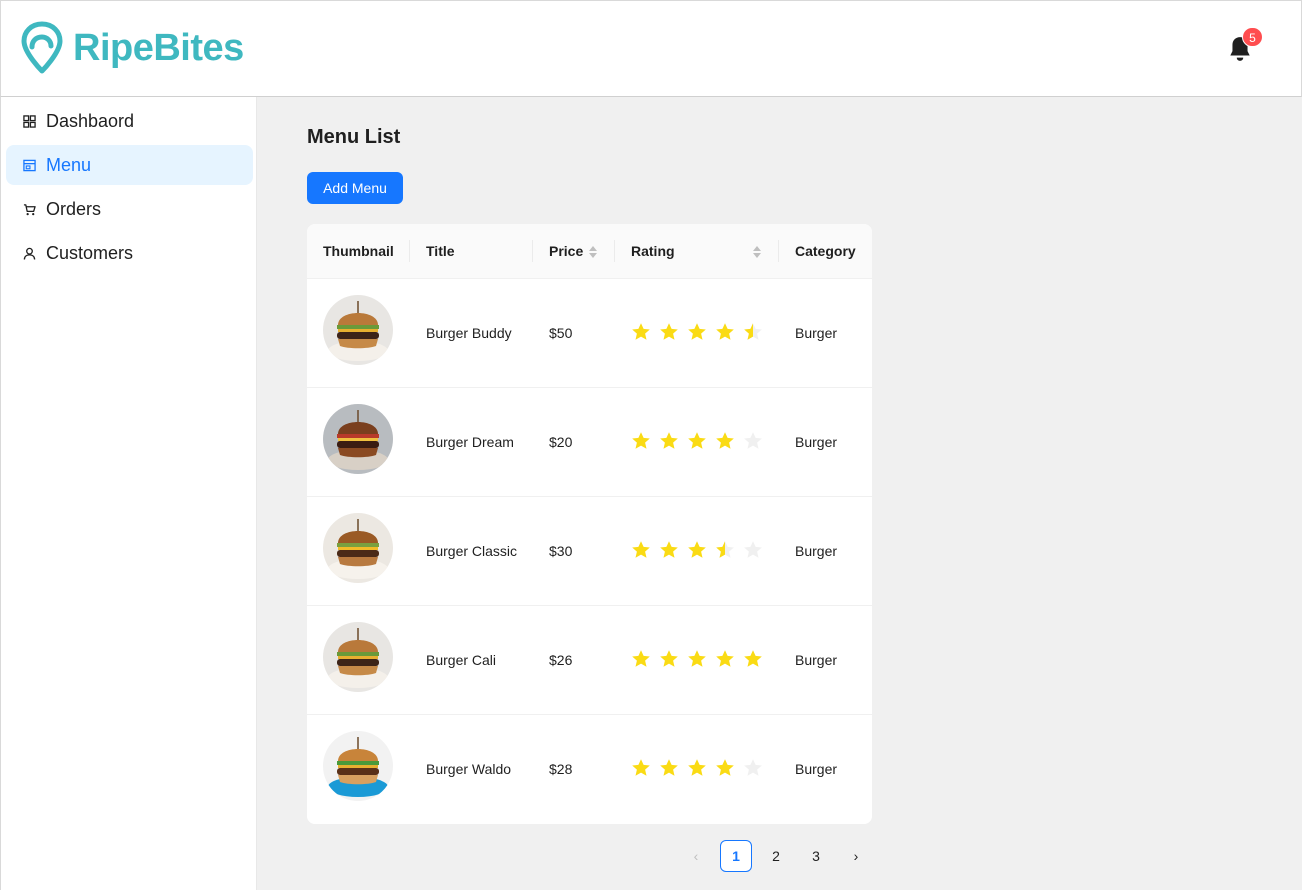 Image resolution: width=1302 pixels, height=890 pixels. Describe the element at coordinates (825, 251) in the screenshot. I see `column-header-category: Category` at that location.